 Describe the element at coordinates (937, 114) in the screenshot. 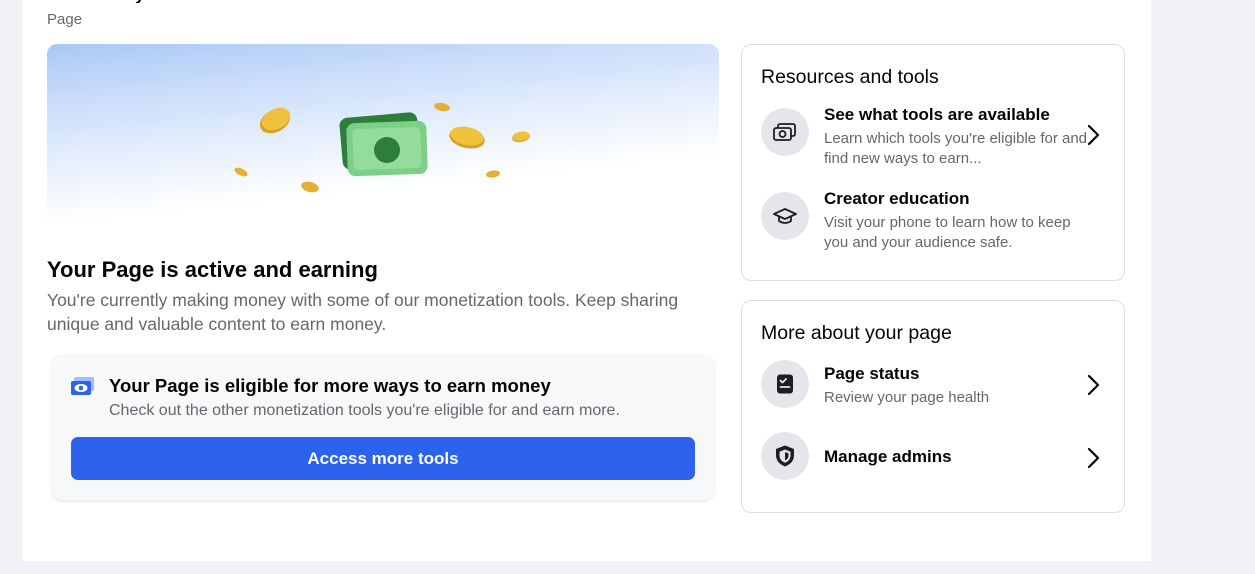

I see `item-title: See what tools are available` at that location.